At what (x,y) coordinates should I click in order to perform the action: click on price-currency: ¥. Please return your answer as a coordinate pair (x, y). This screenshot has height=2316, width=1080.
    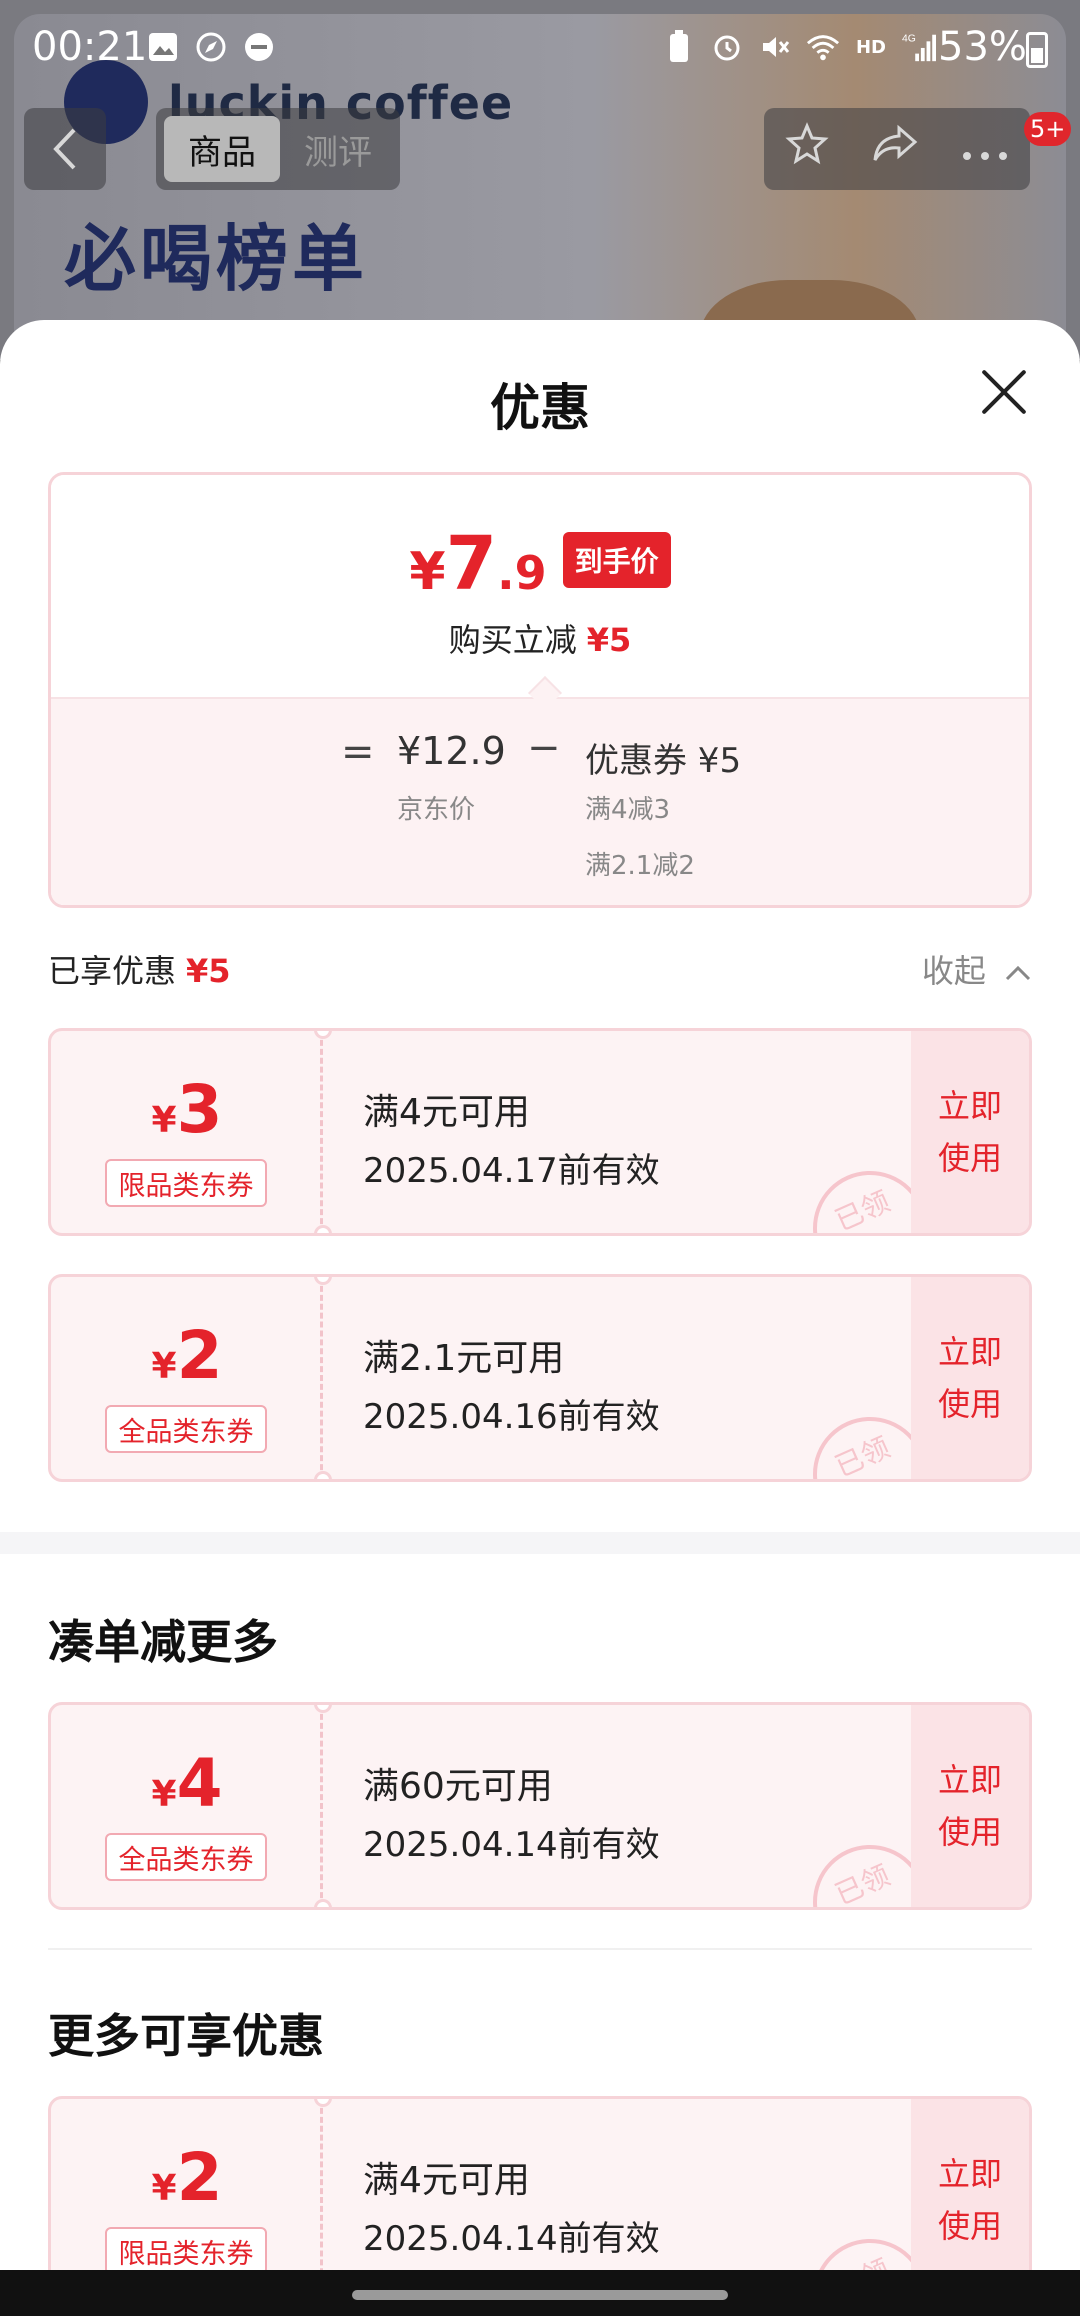
    Looking at the image, I should click on (427, 572).